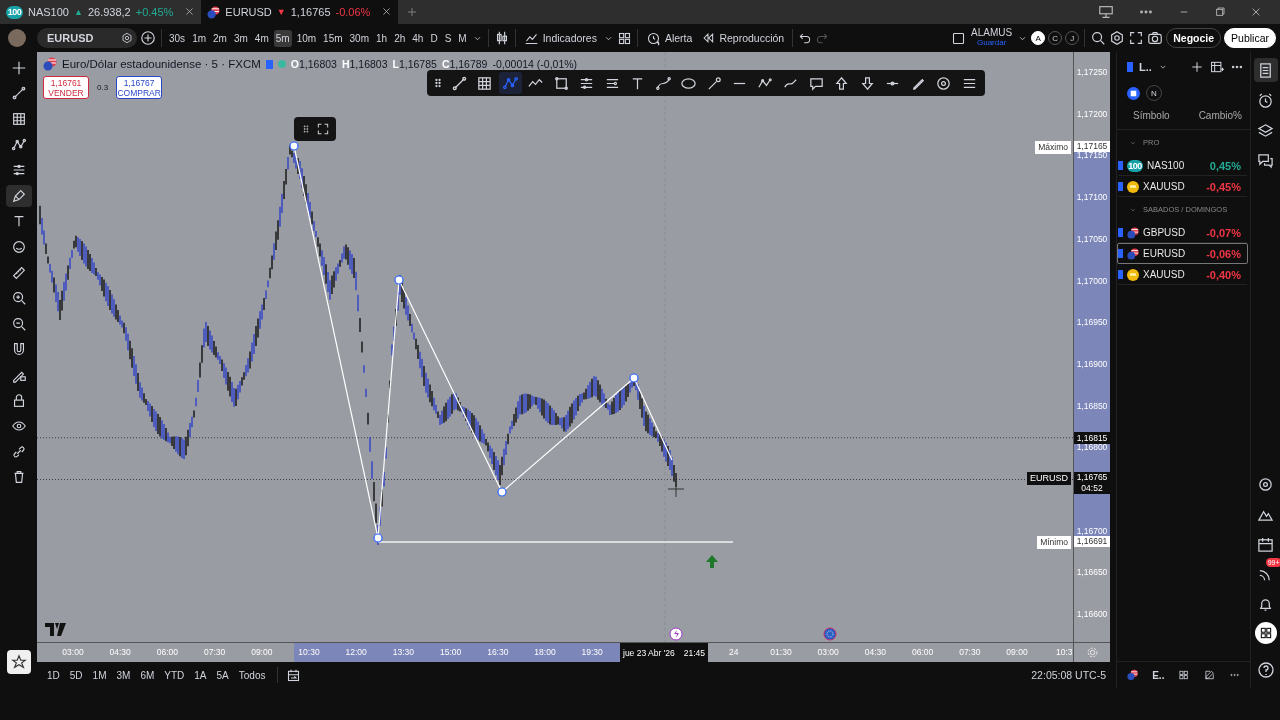 This screenshot has height=720, width=1280. Describe the element at coordinates (922, 652) in the screenshot. I see `time-axis-label: 06:00` at that location.